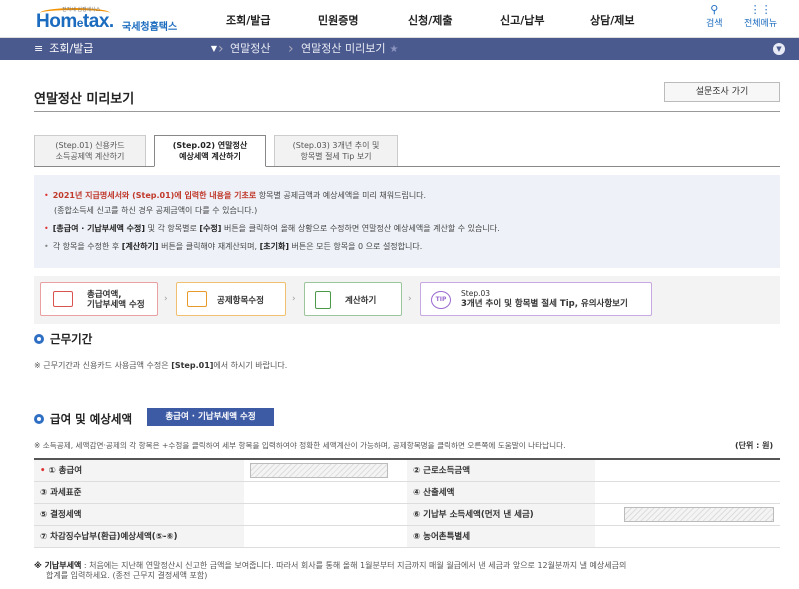  I want to click on breadcrumb-item-preview: 연말정산 미리보기 ★, so click(349, 49).